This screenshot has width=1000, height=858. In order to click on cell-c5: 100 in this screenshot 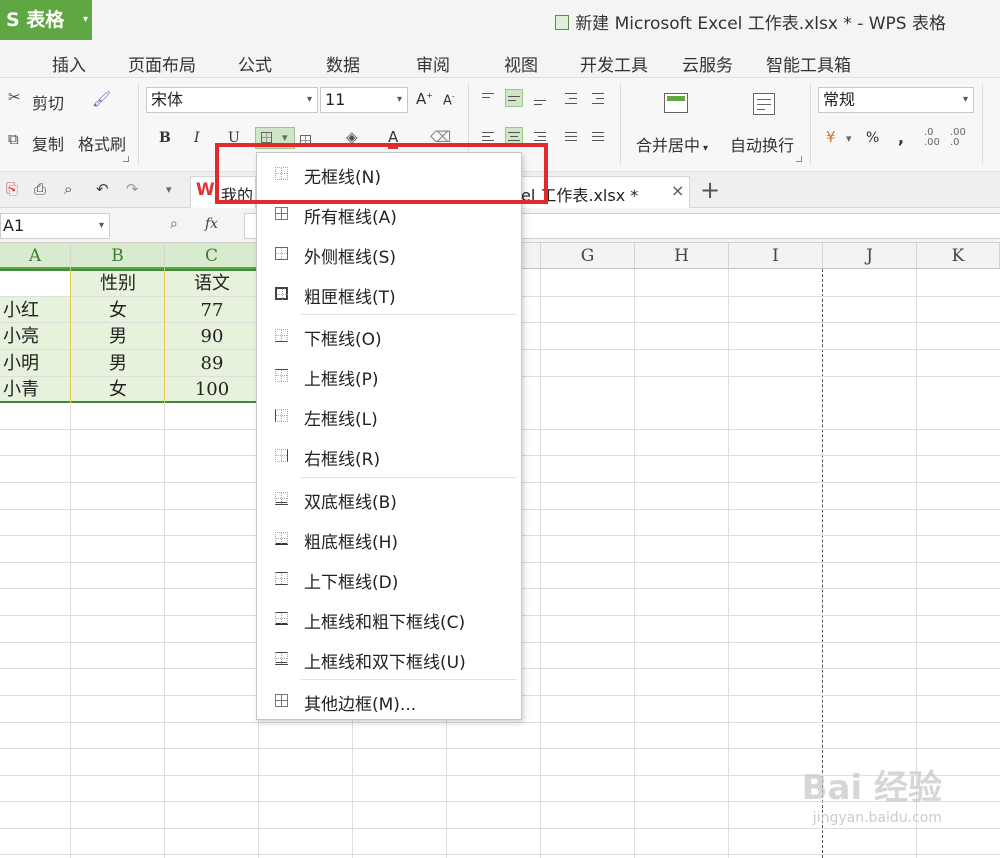, I will do `click(212, 389)`.